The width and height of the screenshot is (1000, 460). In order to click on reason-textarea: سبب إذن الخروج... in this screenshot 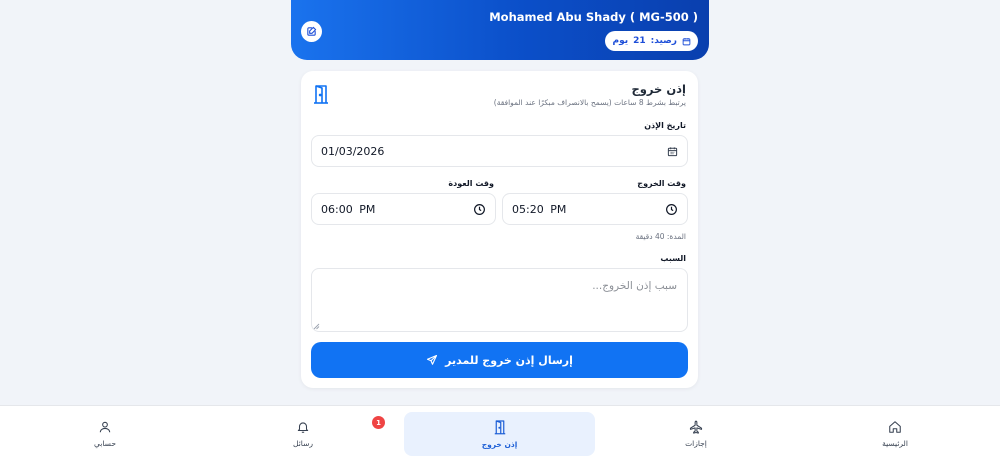, I will do `click(499, 300)`.